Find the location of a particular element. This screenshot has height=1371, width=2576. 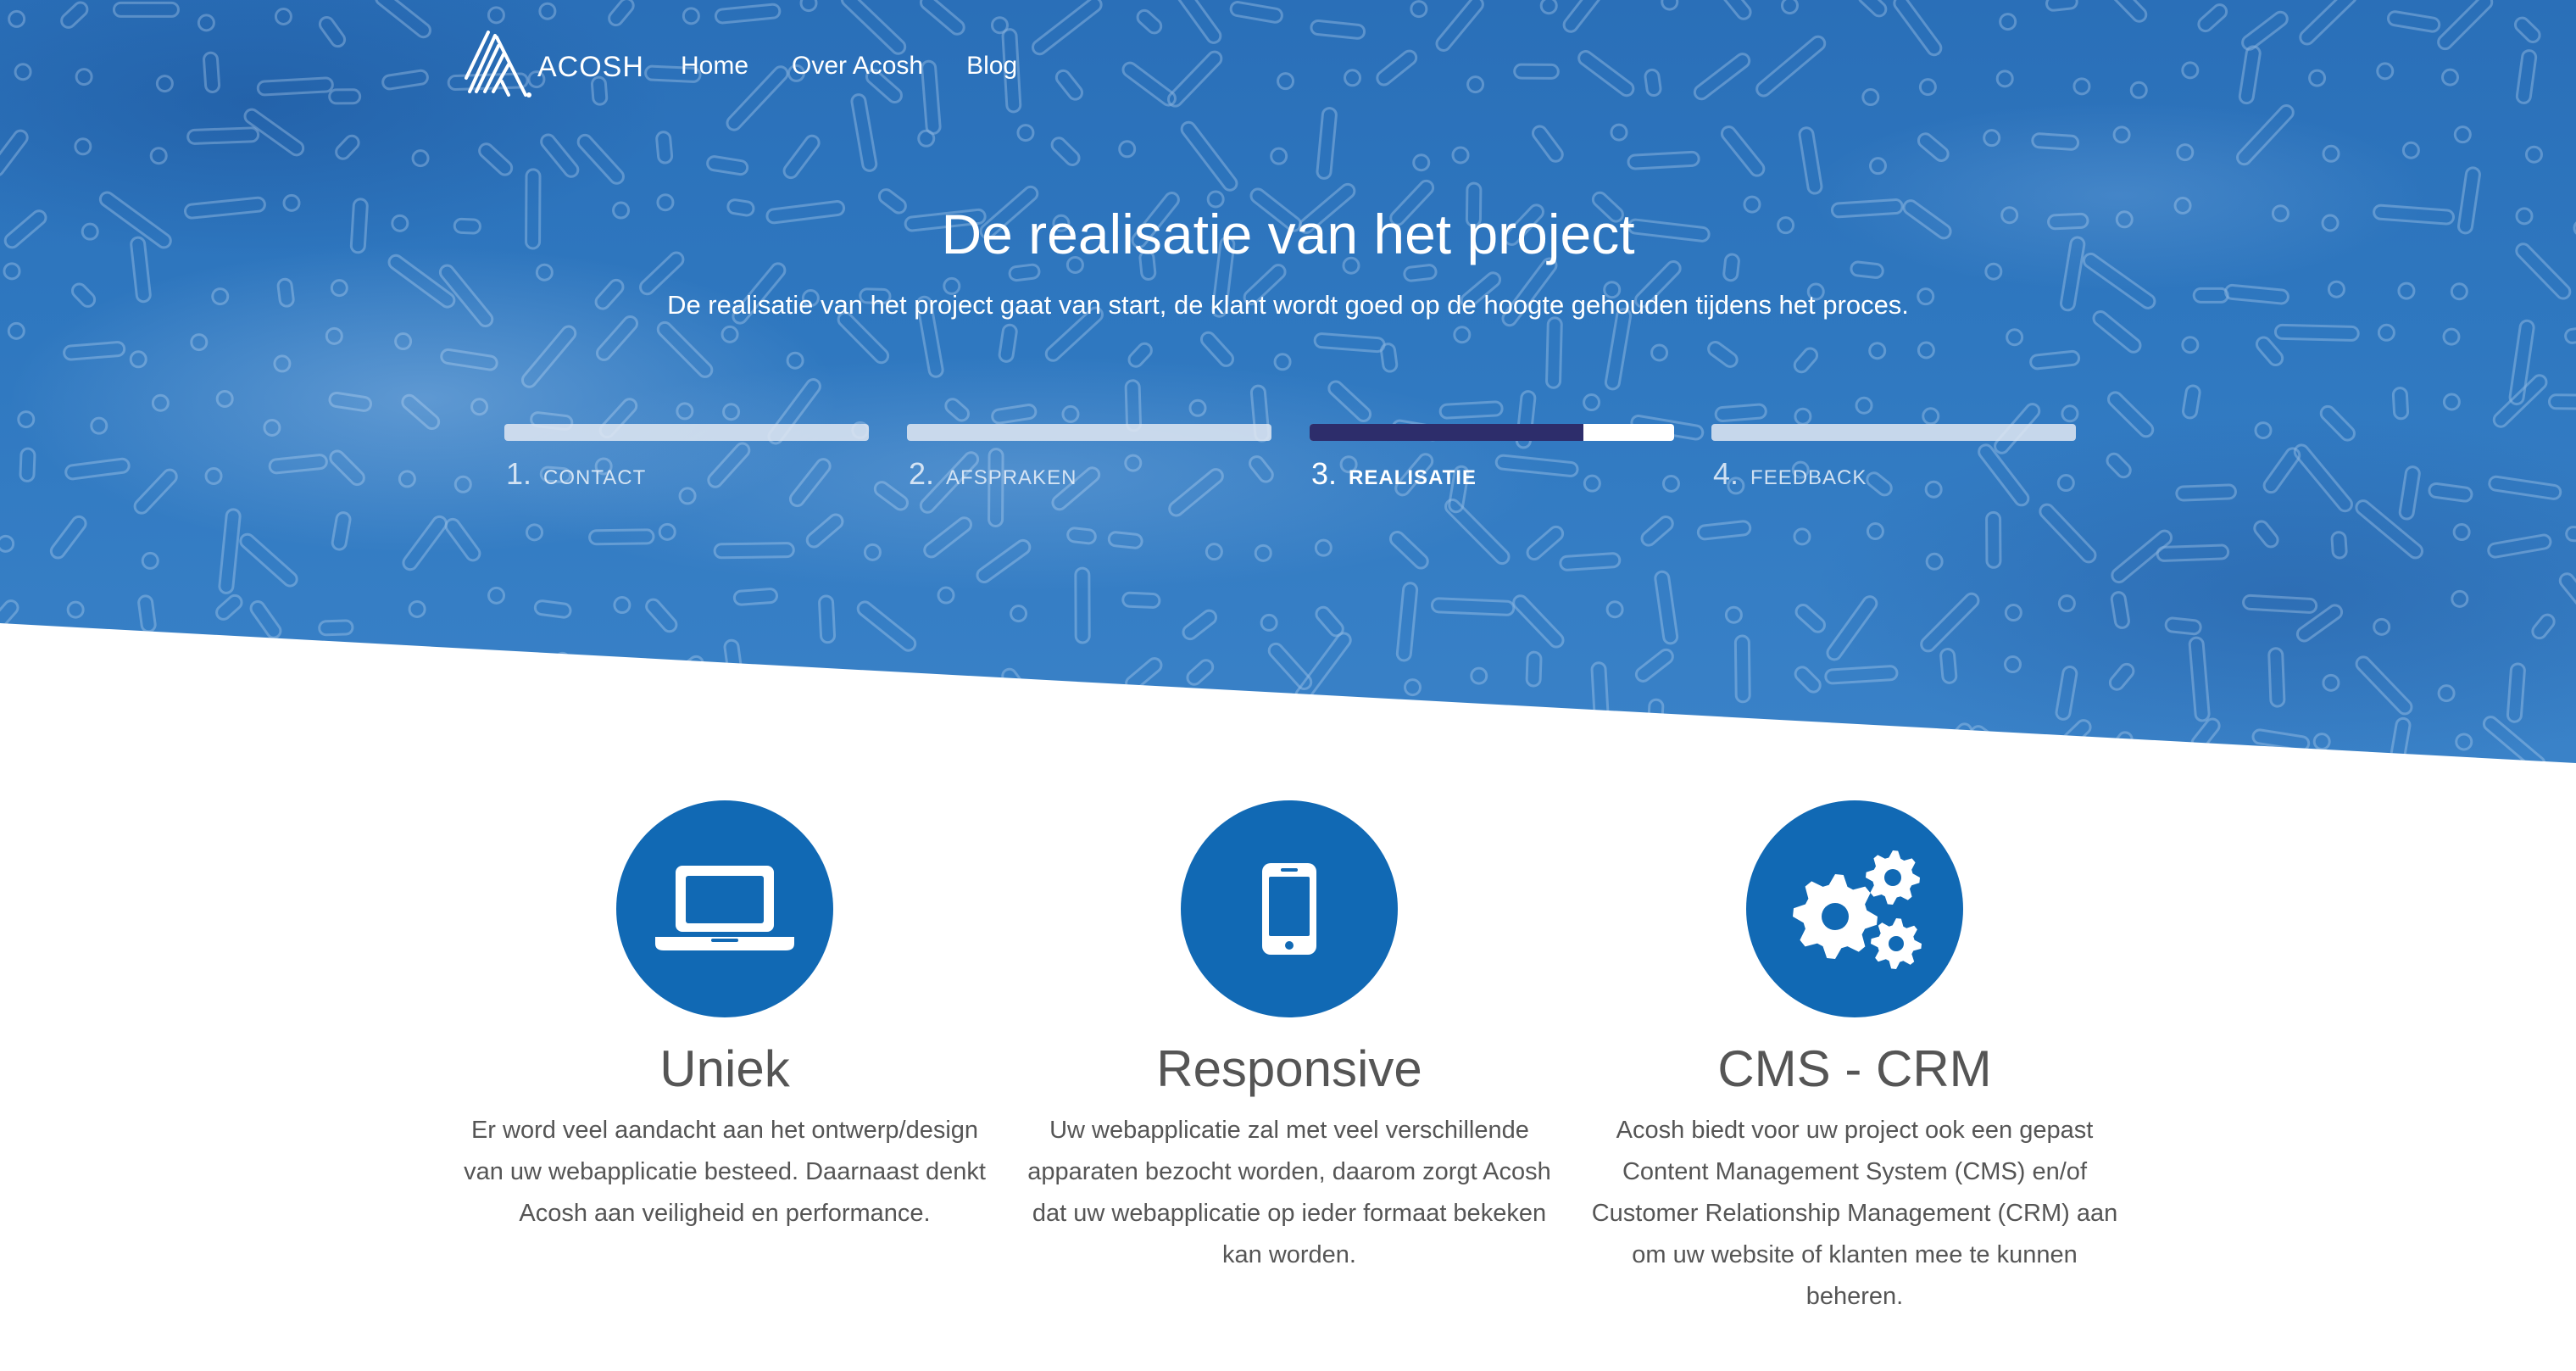

laptop-icon is located at coordinates (724, 908).